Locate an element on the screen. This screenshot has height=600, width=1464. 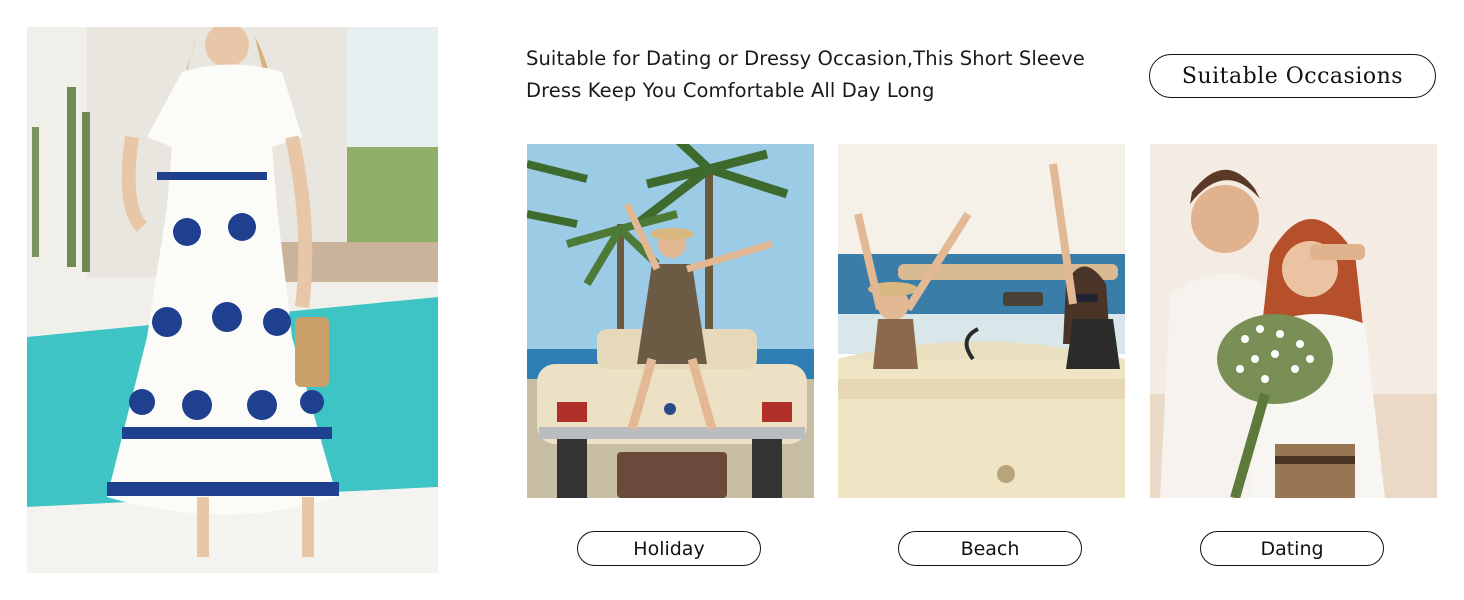
occasion-label-beach: Beach is located at coordinates (990, 548).